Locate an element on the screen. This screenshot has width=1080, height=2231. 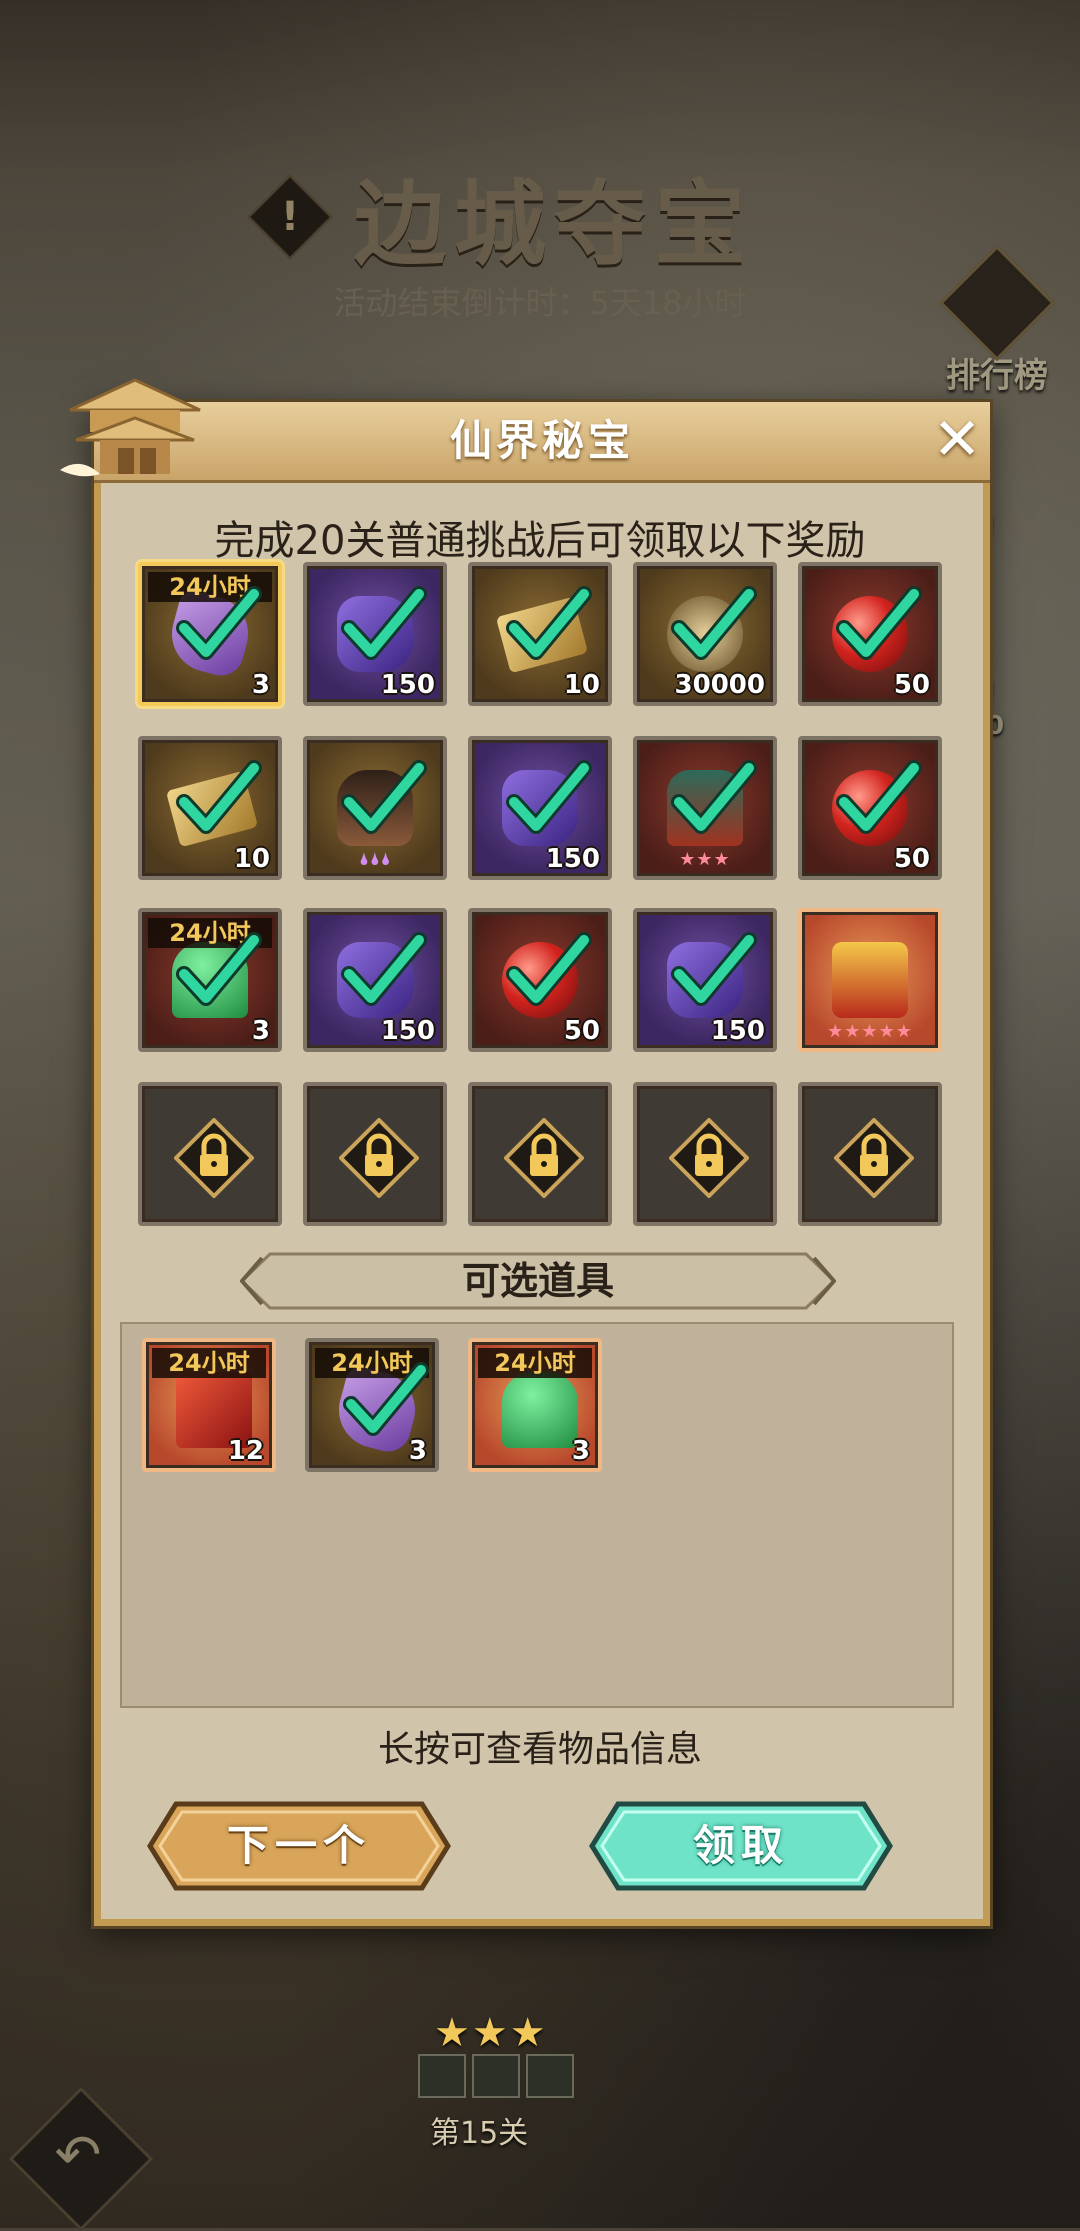
firecracker-item-icon is located at coordinates (870, 980).